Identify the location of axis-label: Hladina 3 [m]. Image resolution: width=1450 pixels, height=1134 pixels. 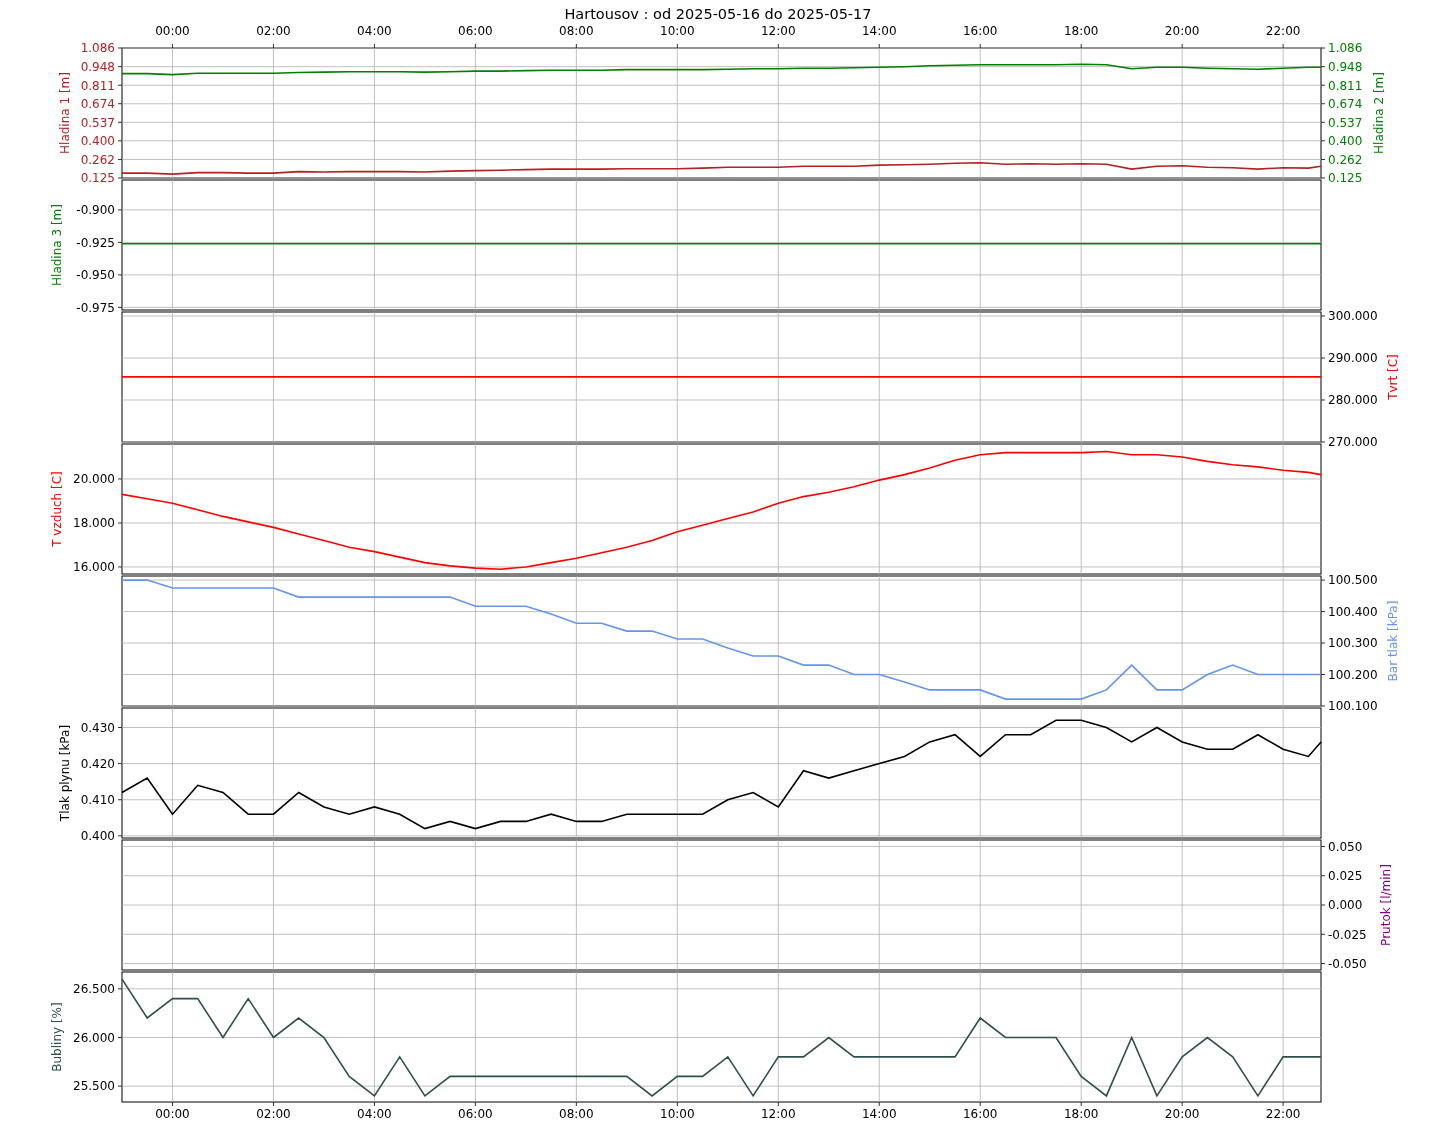
(57, 245).